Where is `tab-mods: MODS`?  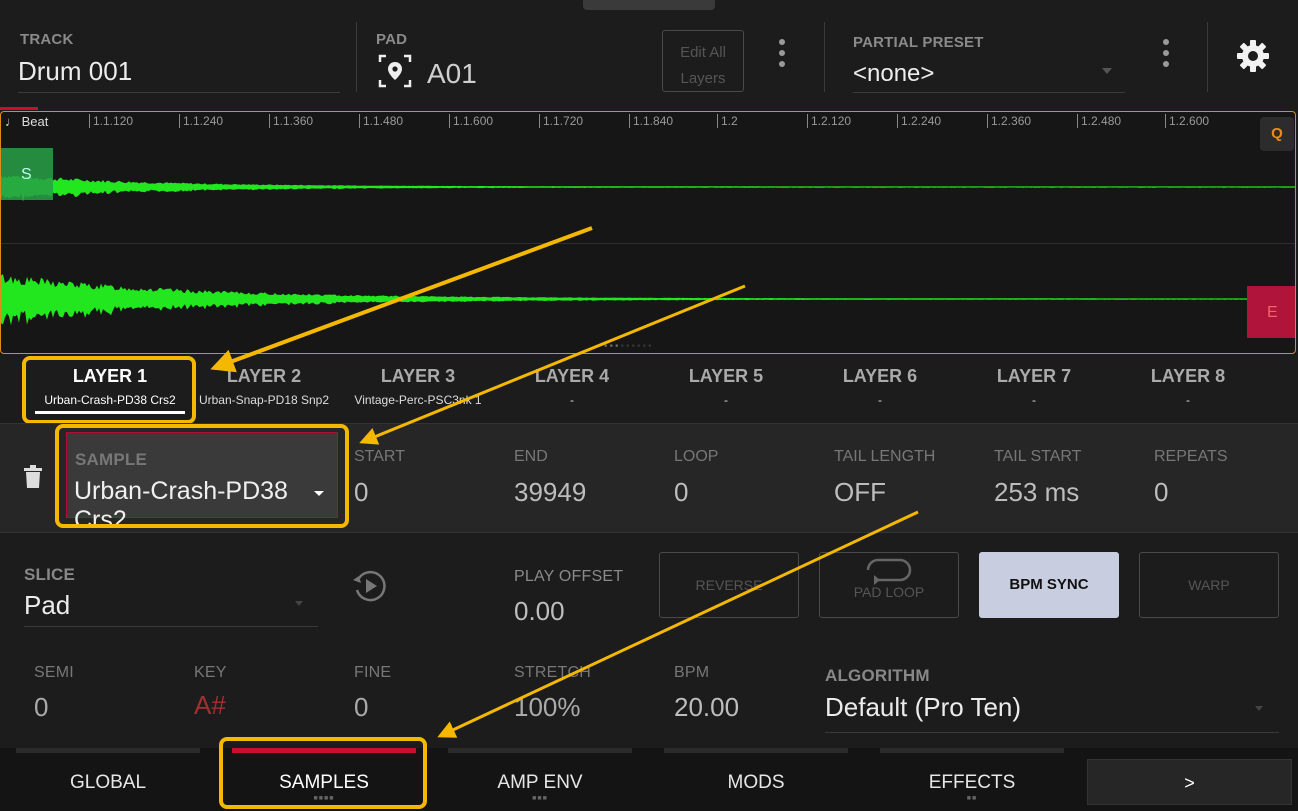
tab-mods: MODS is located at coordinates (756, 779).